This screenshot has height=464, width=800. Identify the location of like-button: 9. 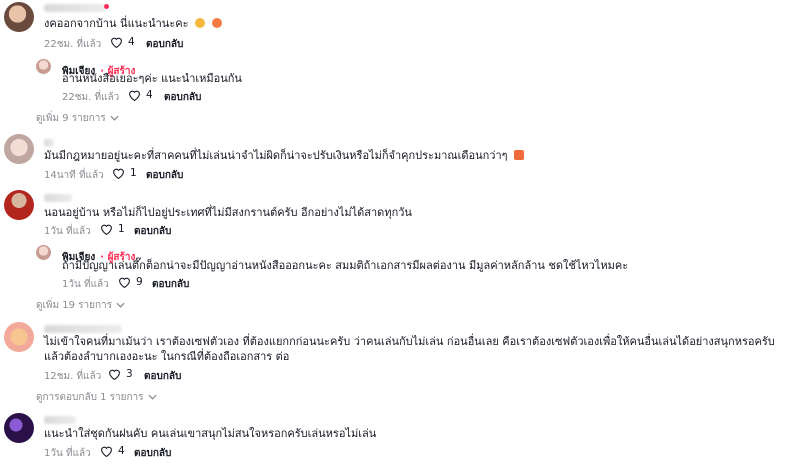
(130, 282).